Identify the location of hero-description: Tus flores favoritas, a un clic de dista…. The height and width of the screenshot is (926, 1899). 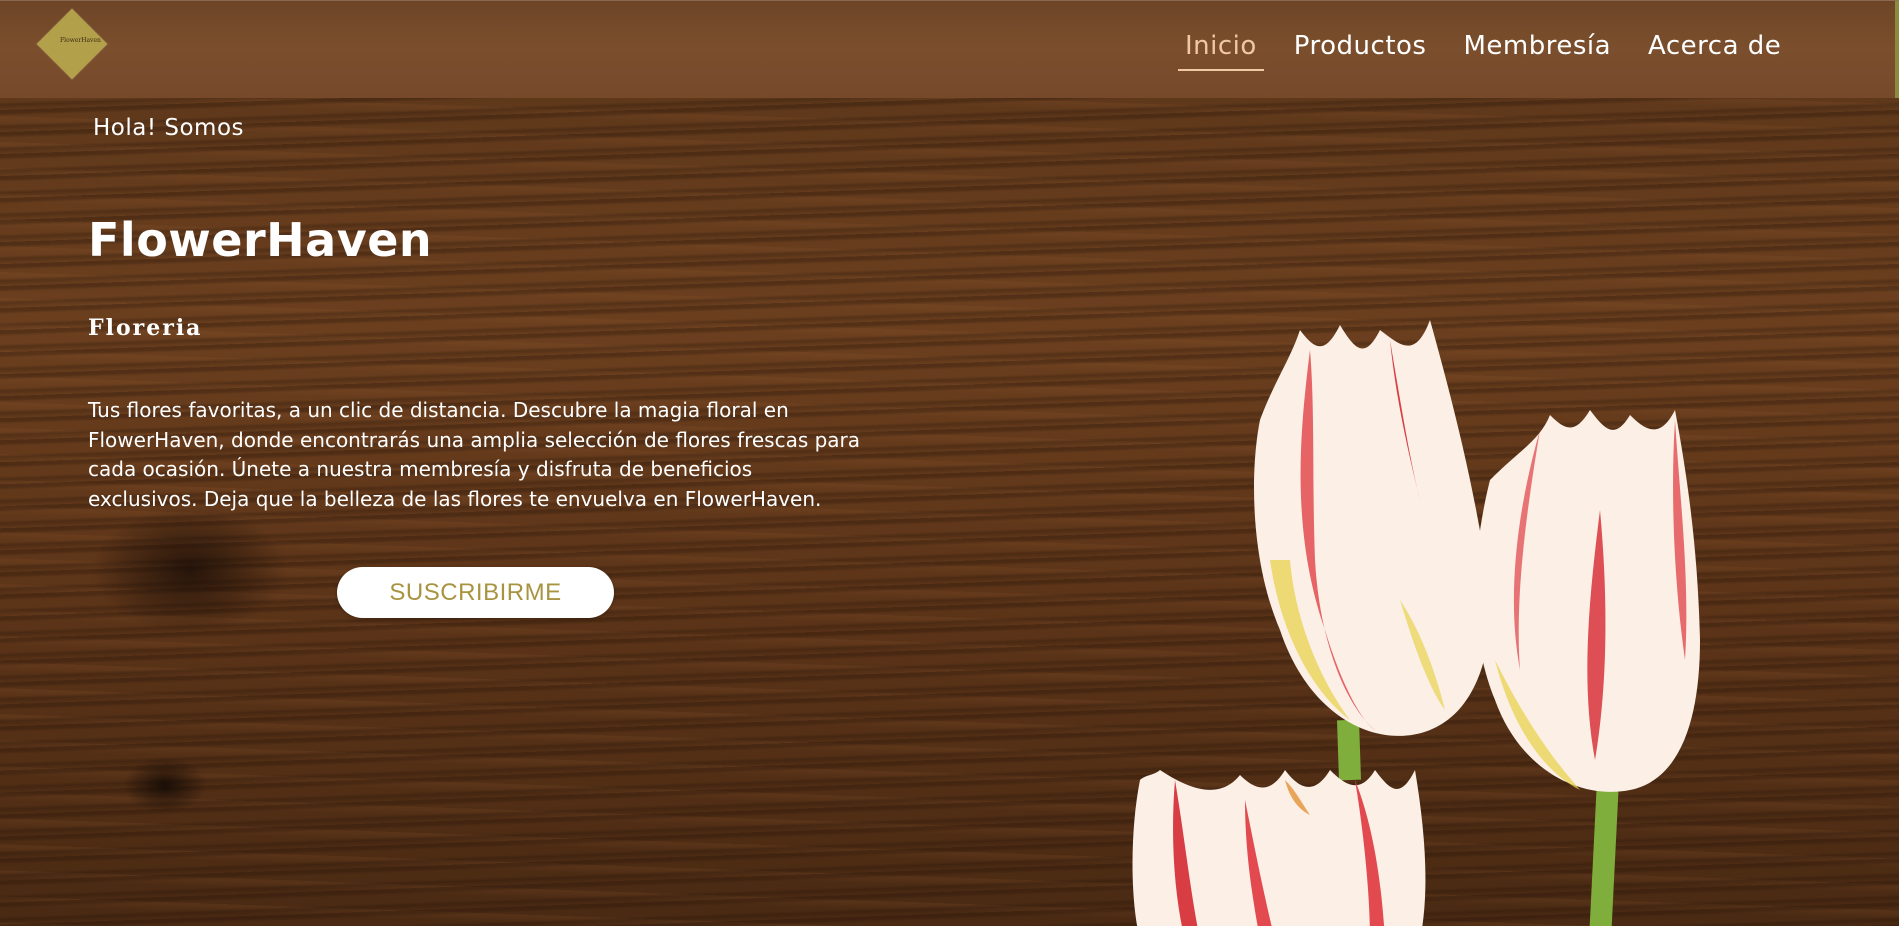
(474, 454).